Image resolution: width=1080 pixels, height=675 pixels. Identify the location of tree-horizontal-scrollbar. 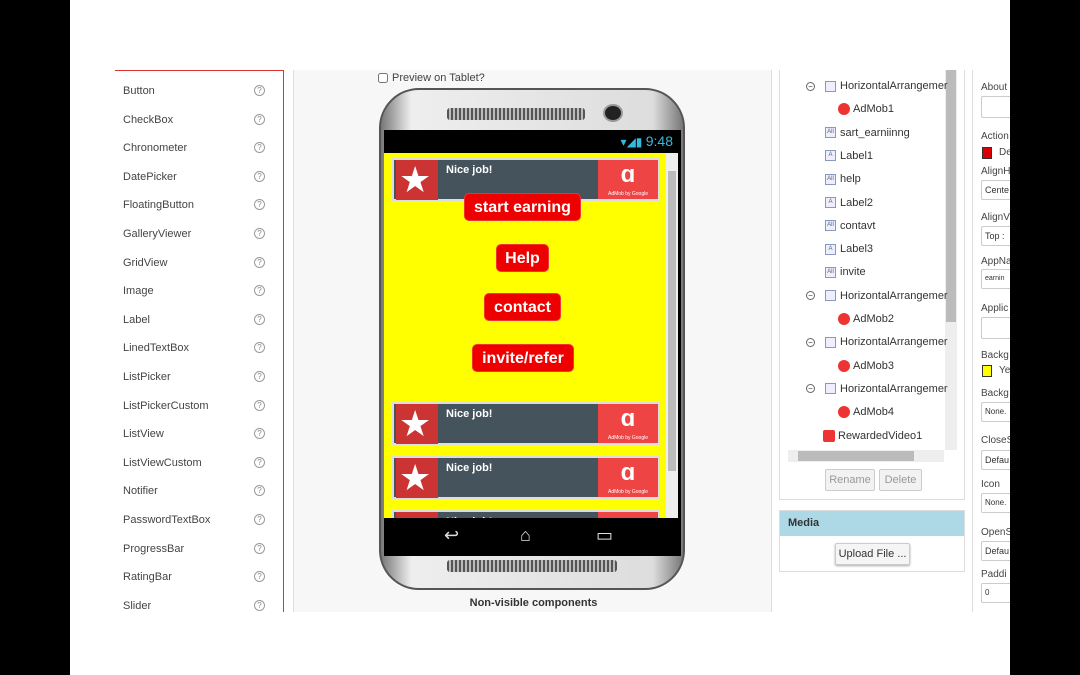
(866, 456).